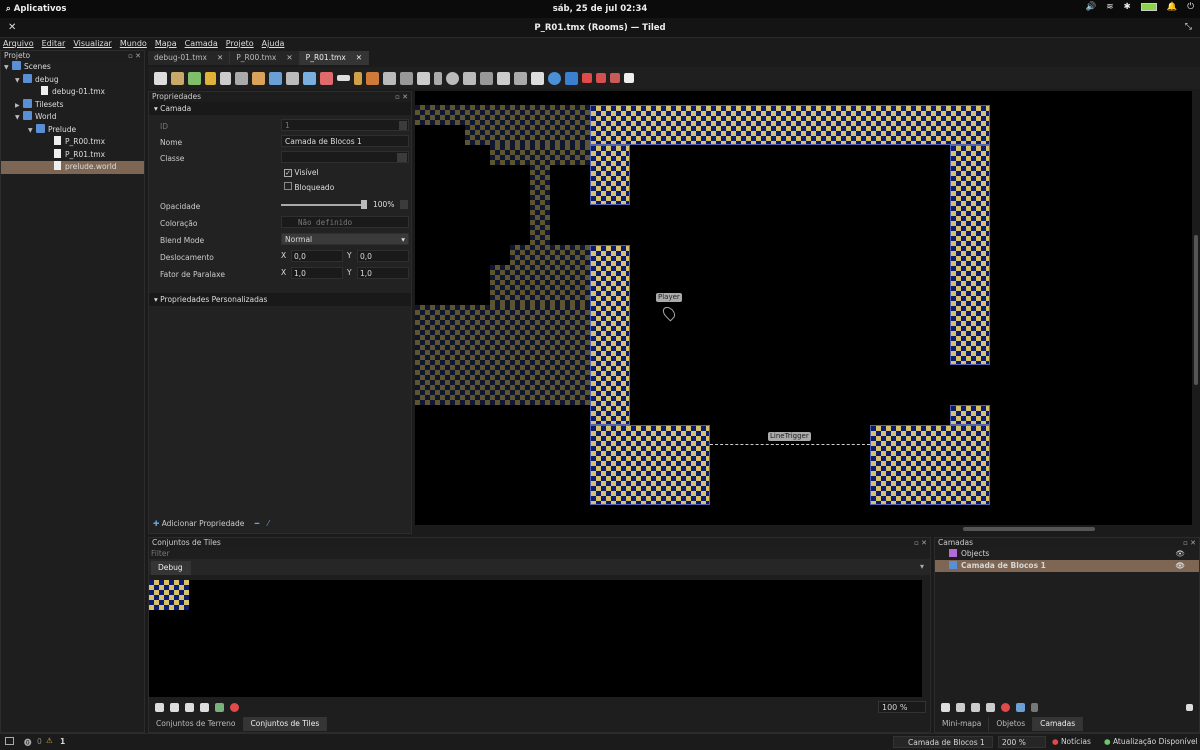 The image size is (1200, 750). What do you see at coordinates (189, 58) in the screenshot?
I see `tab-debug-01: debug-01.tmx ✕` at bounding box center [189, 58].